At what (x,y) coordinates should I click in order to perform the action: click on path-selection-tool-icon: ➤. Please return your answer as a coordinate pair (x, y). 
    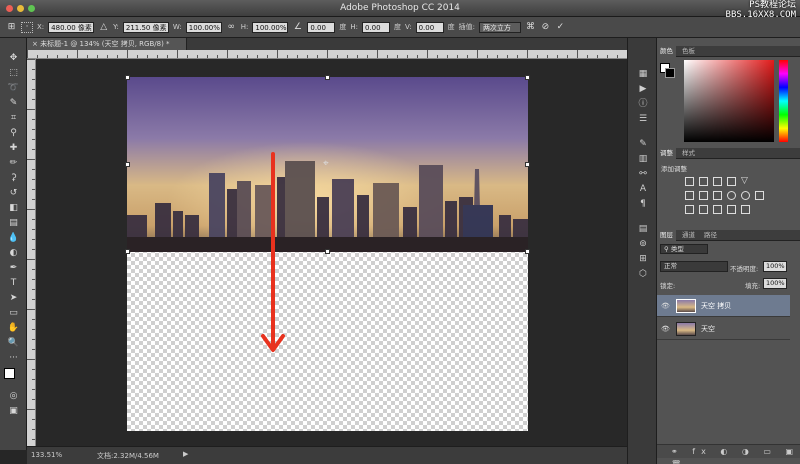
    Looking at the image, I should click on (13, 298).